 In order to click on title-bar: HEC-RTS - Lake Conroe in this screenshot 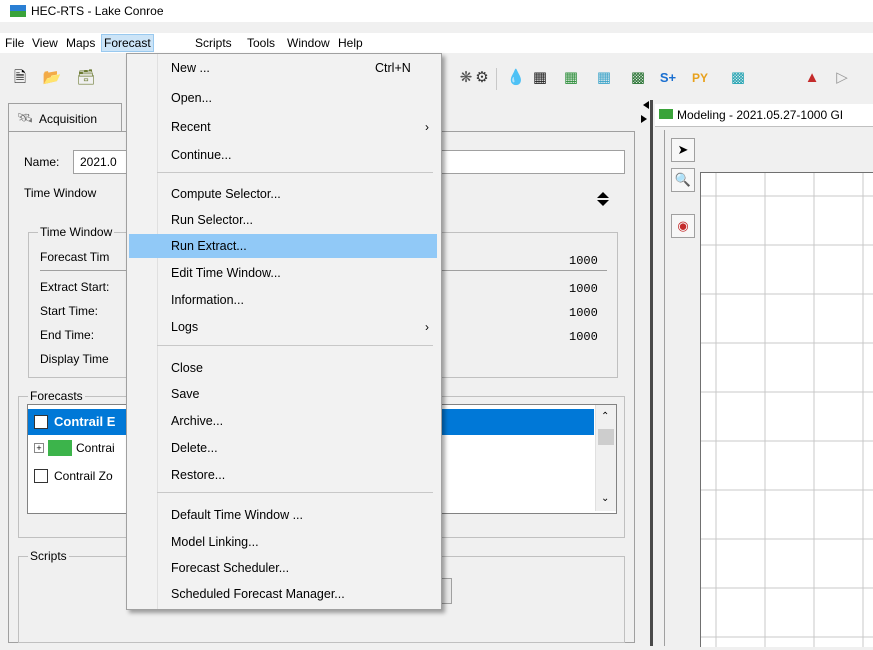, I will do `click(436, 11)`.